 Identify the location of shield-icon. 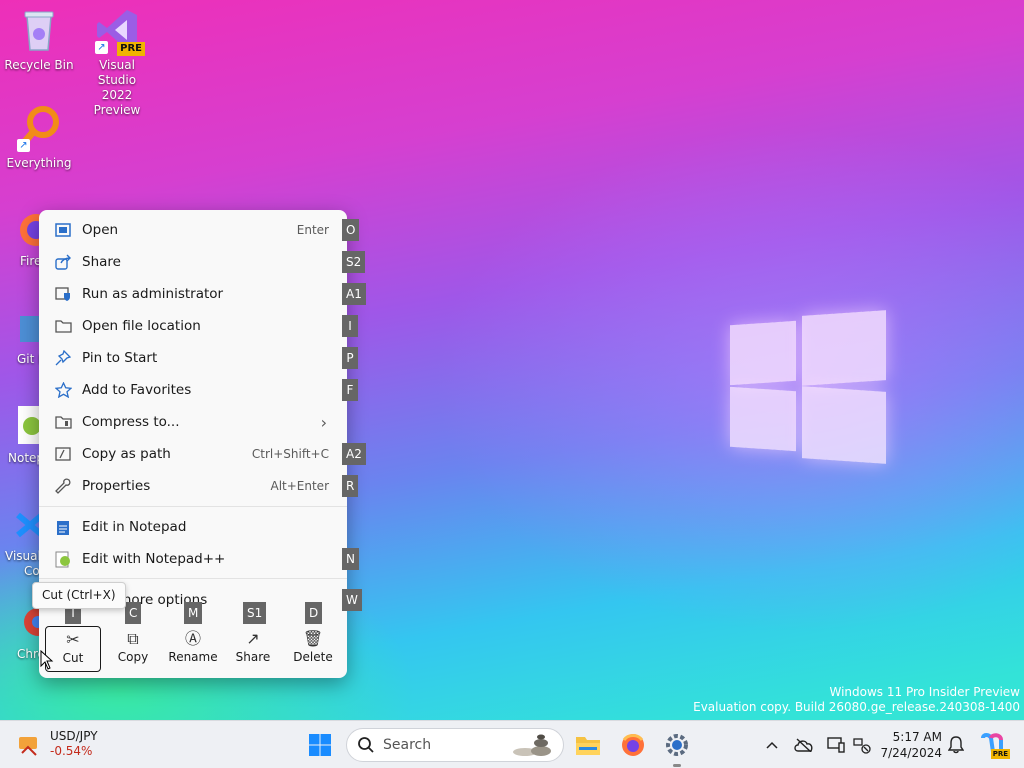
(63, 294).